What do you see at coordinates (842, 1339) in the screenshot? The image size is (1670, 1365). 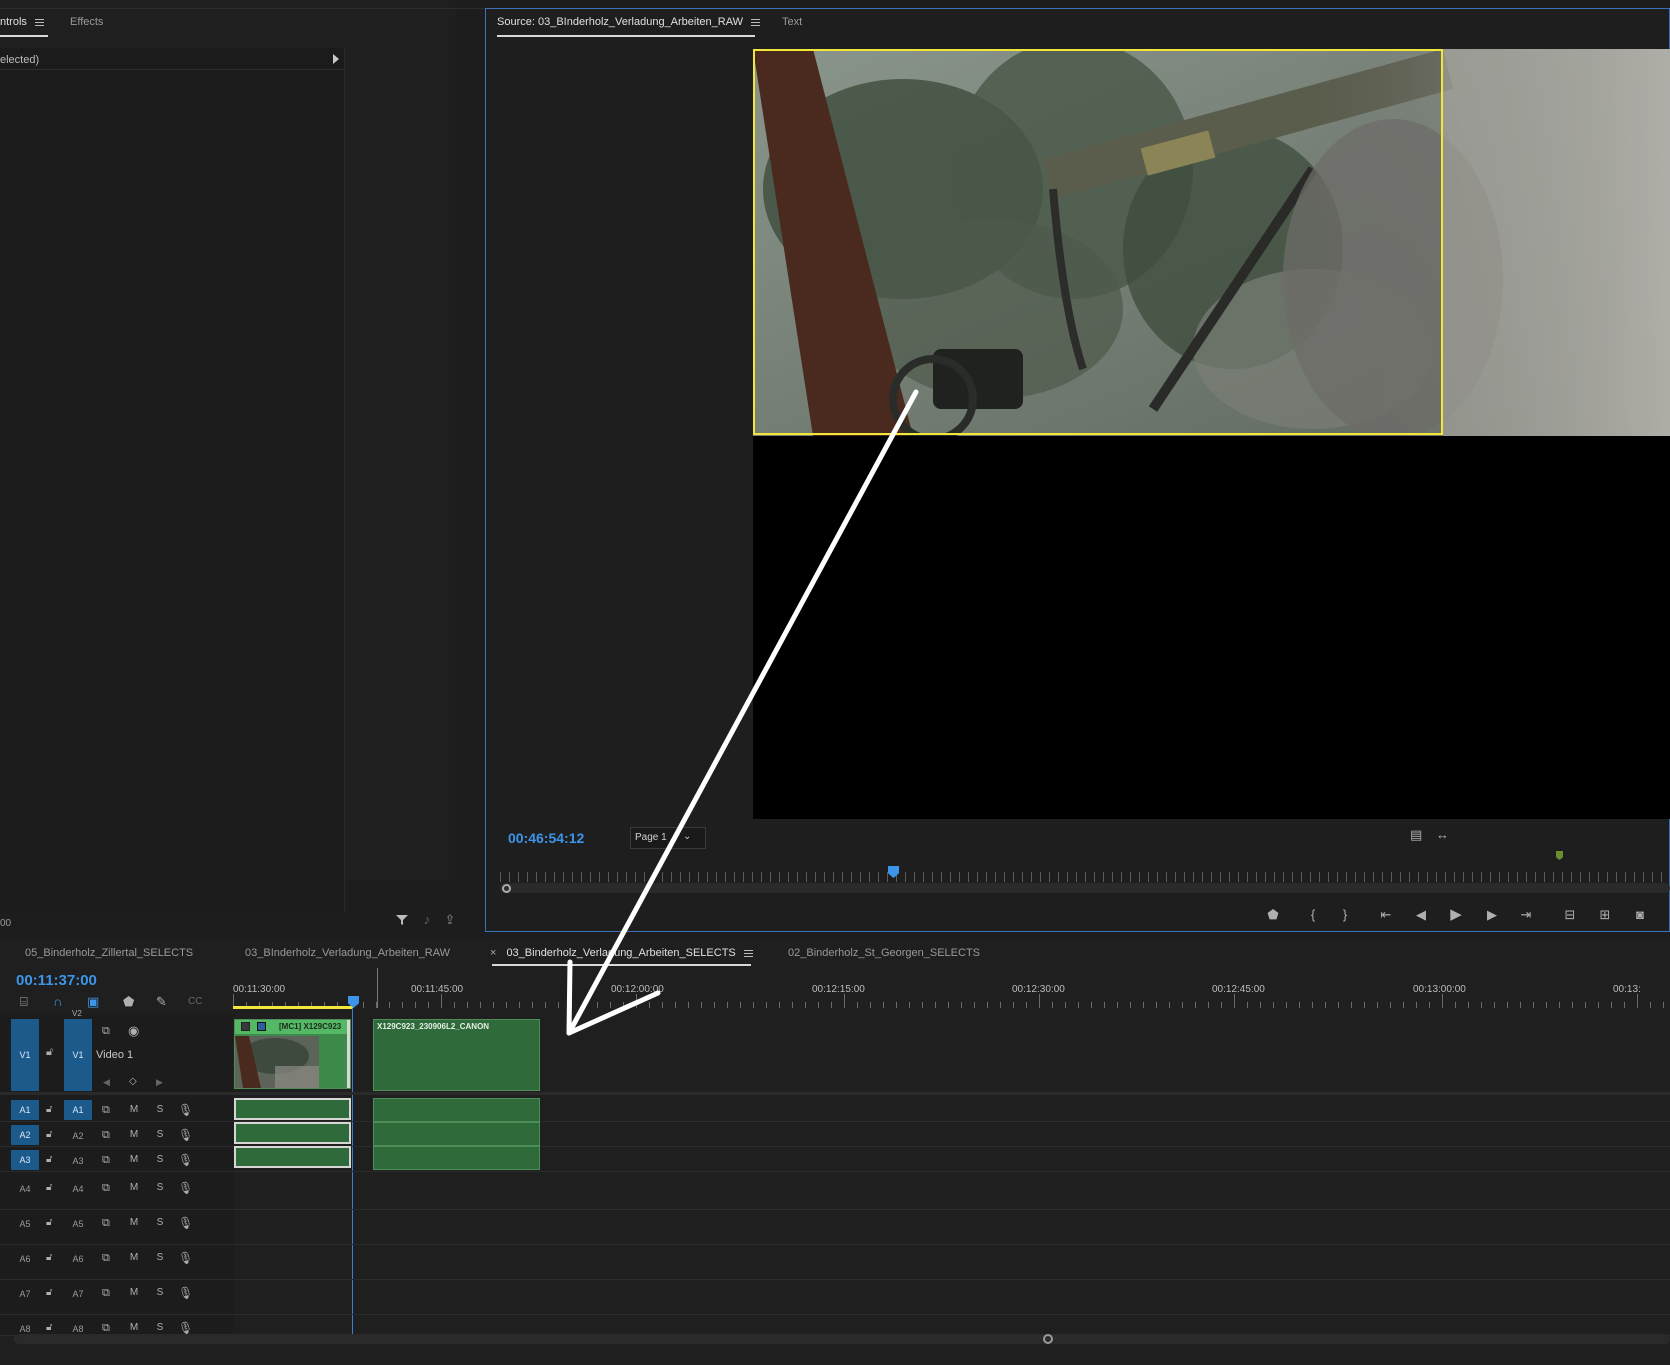 I see `timeline-scrollbar` at bounding box center [842, 1339].